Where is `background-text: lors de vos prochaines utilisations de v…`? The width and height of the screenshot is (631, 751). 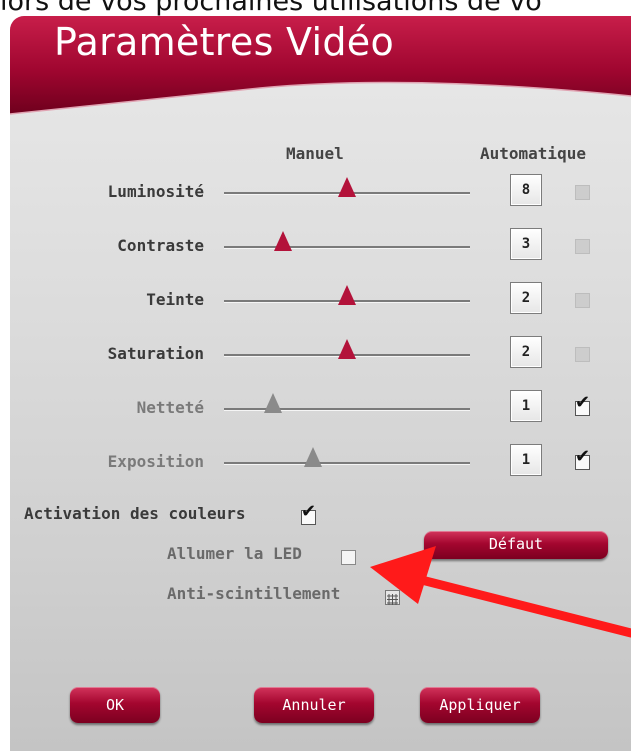
background-text: lors de vos prochaines utilisations de v… is located at coordinates (271, 8).